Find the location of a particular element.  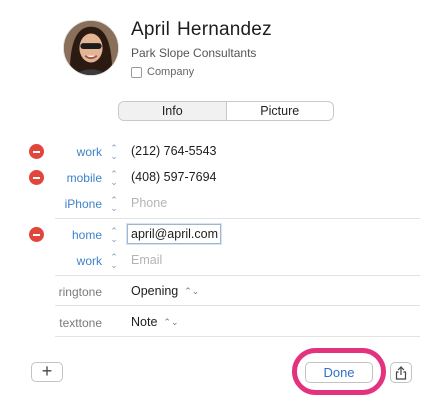

field-row-iphone: iPhone ⌃ ⌄ Phone is located at coordinates (222, 204).